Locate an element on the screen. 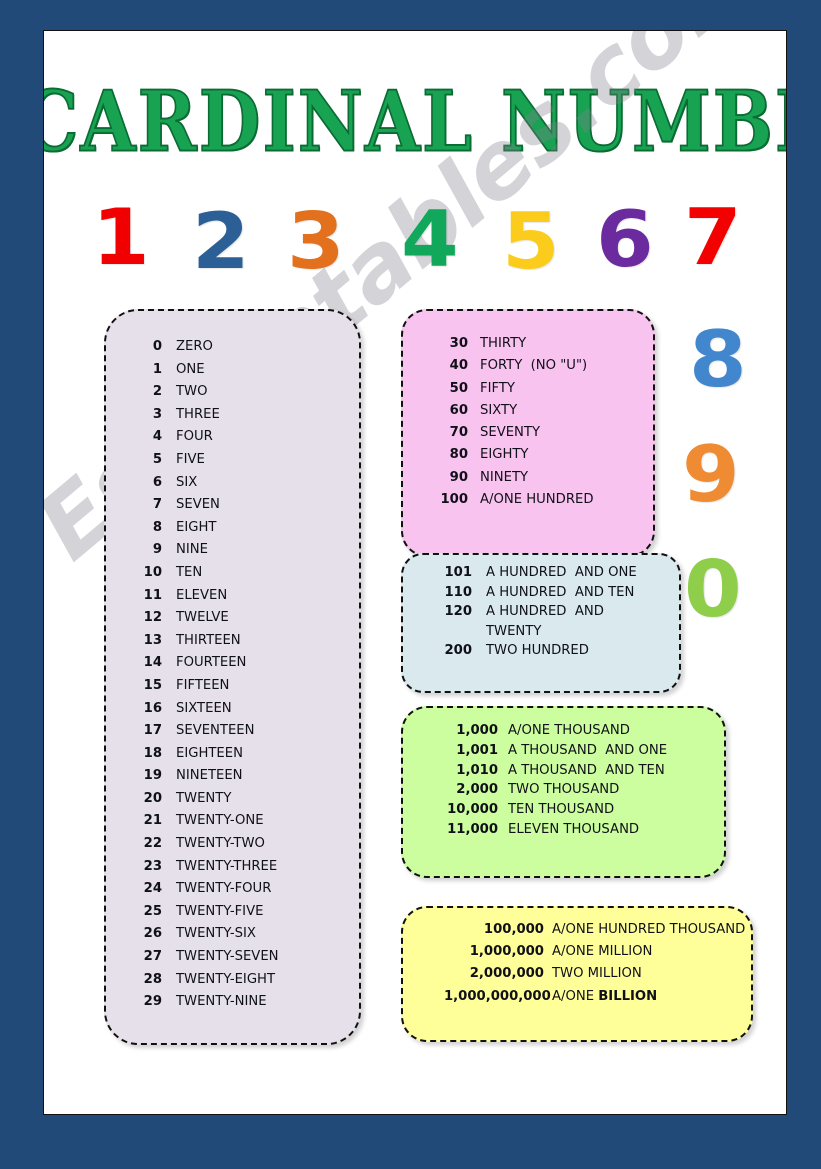 The image size is (821, 1169). number-word: TWENTY-FIVE is located at coordinates (220, 911).